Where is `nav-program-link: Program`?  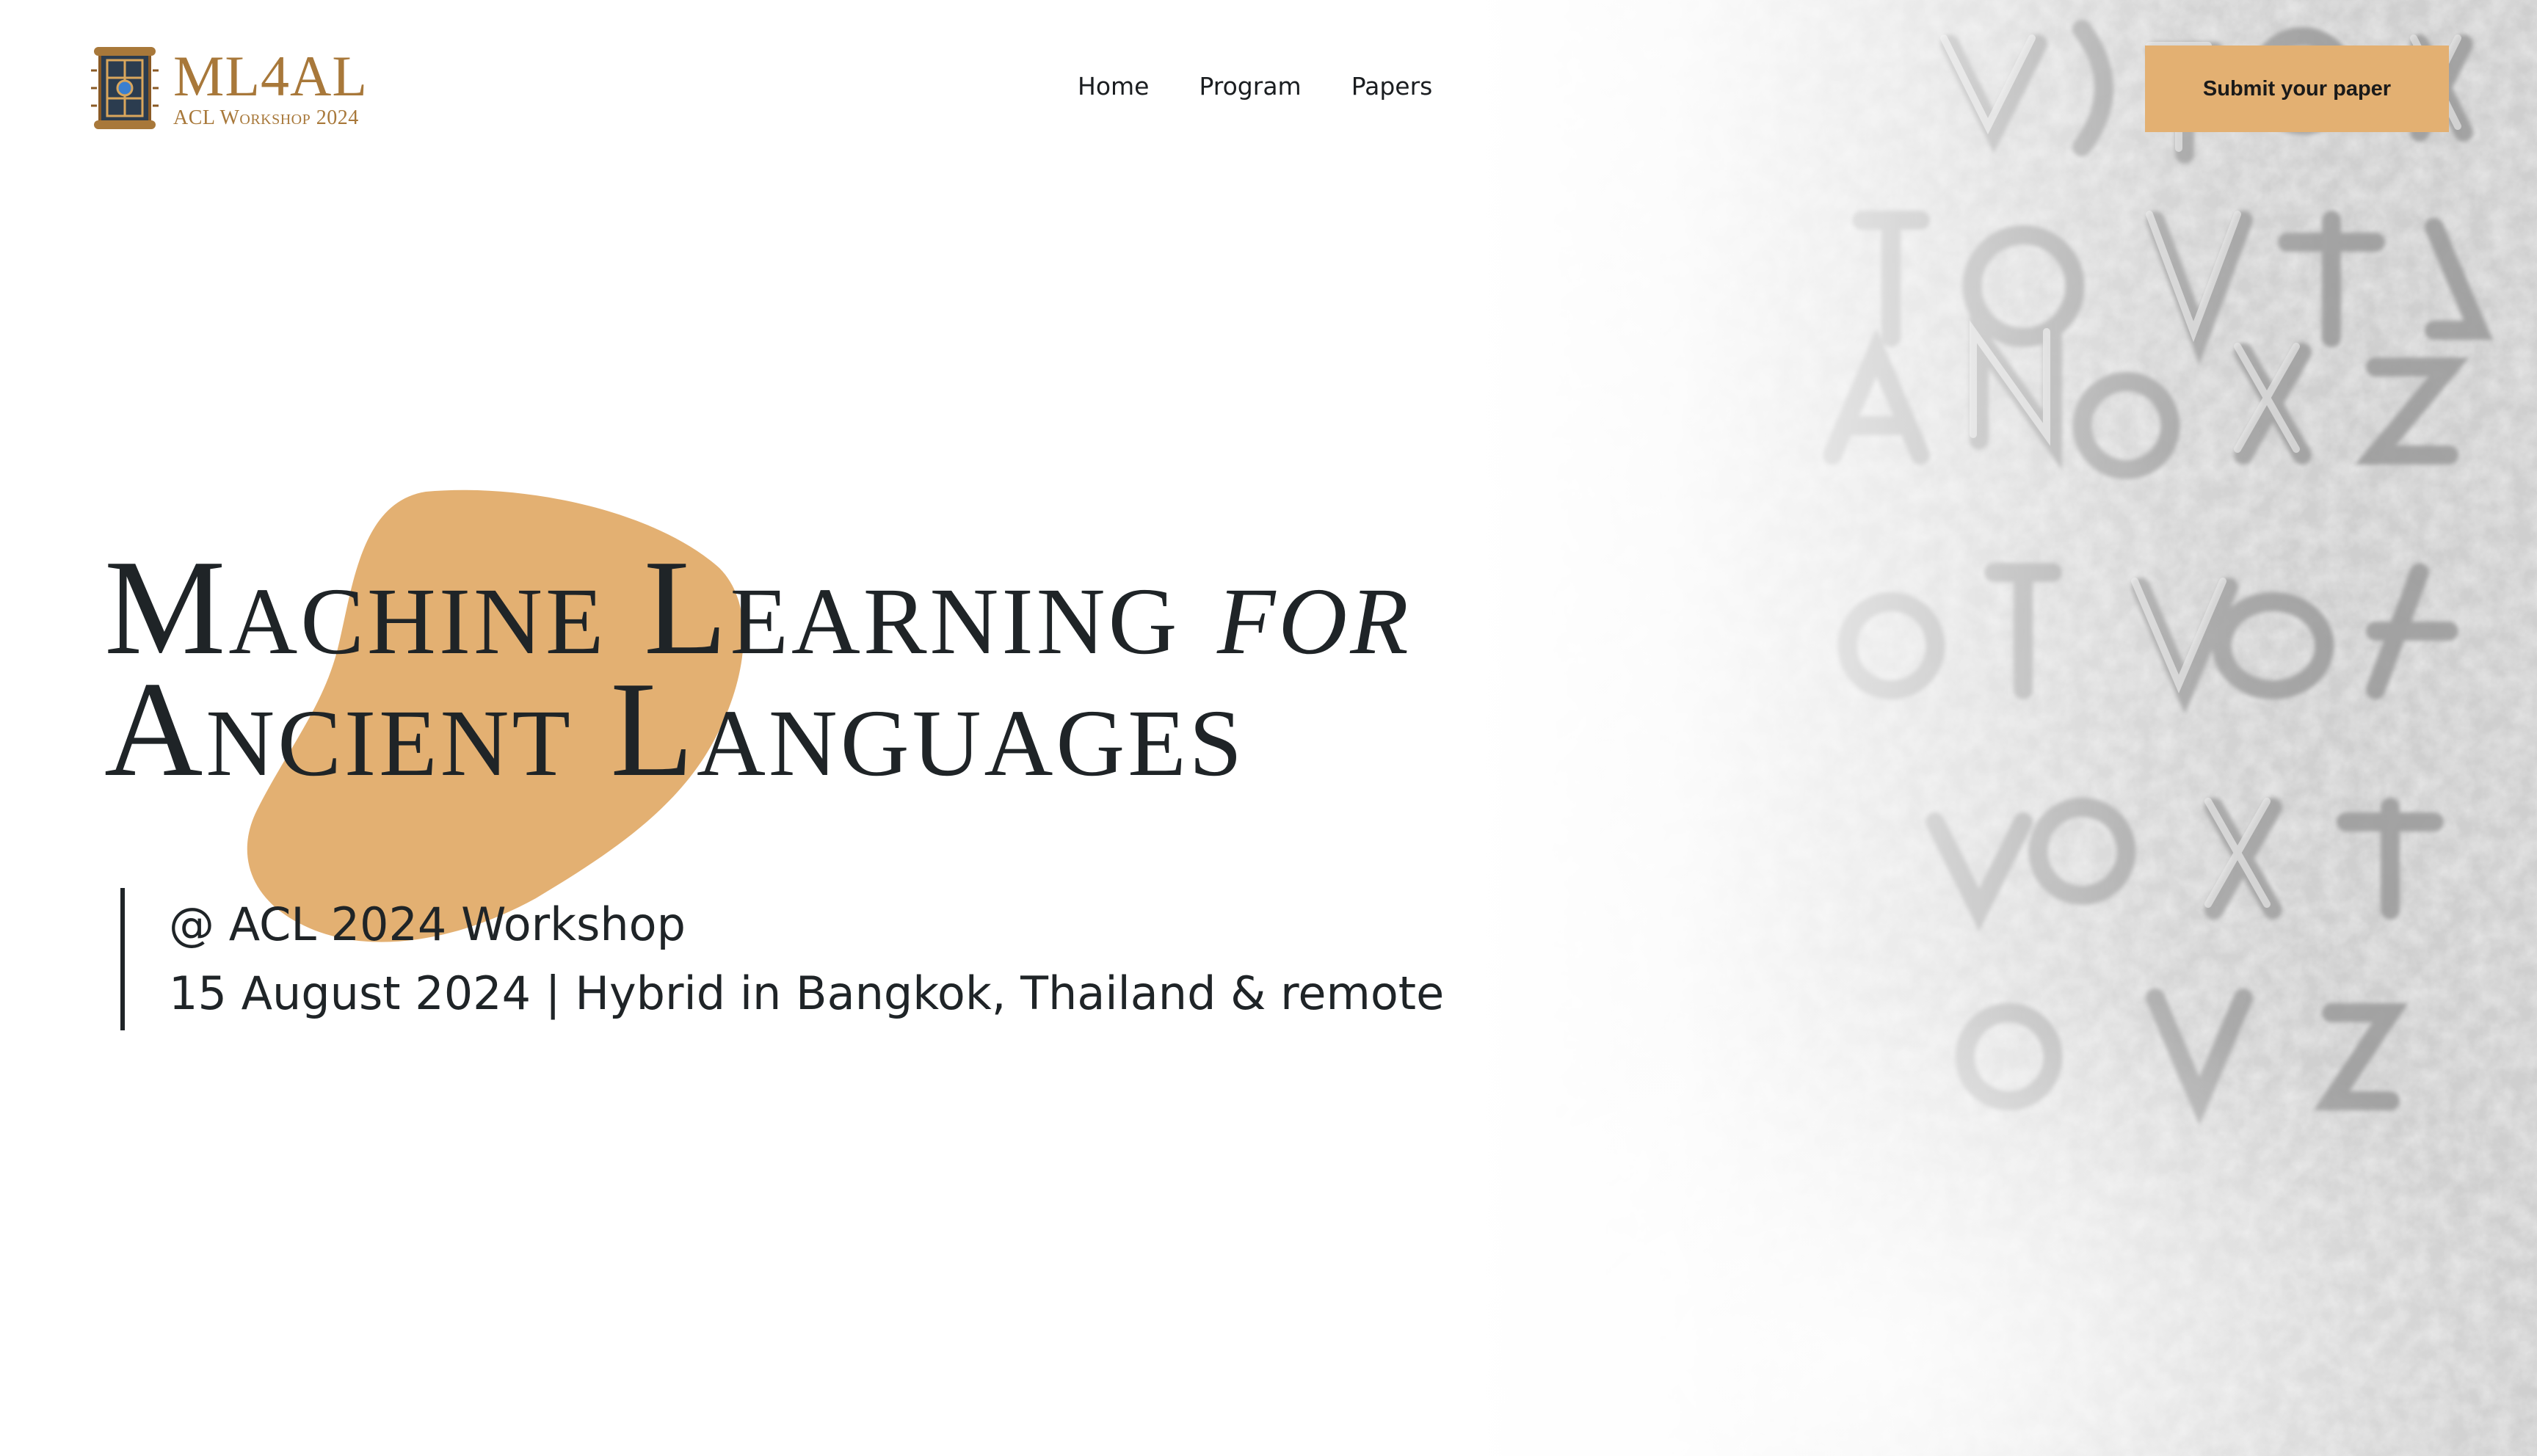 nav-program-link: Program is located at coordinates (1250, 86).